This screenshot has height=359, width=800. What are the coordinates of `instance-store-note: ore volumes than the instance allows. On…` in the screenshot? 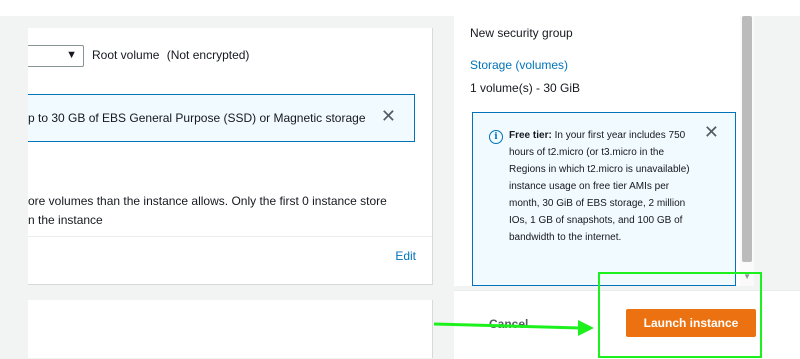 It's located at (223, 211).